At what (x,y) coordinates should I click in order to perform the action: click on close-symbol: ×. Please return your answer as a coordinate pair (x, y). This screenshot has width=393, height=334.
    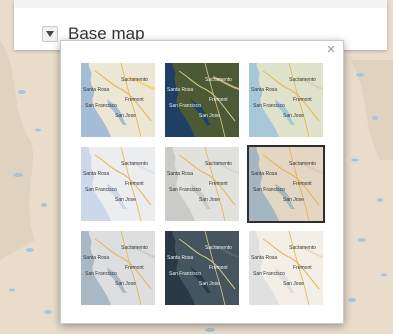
    Looking at the image, I should click on (331, 49).